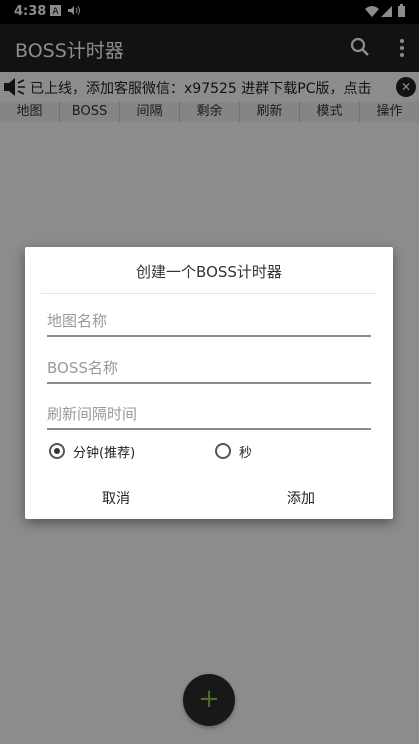  I want to click on radio-checked-icon, so click(57, 451).